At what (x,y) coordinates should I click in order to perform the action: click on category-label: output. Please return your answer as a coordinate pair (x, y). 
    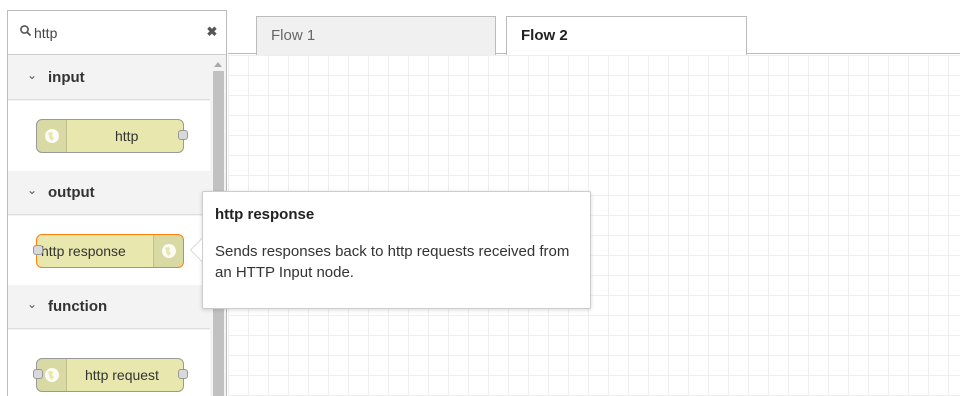
    Looking at the image, I should click on (71, 192).